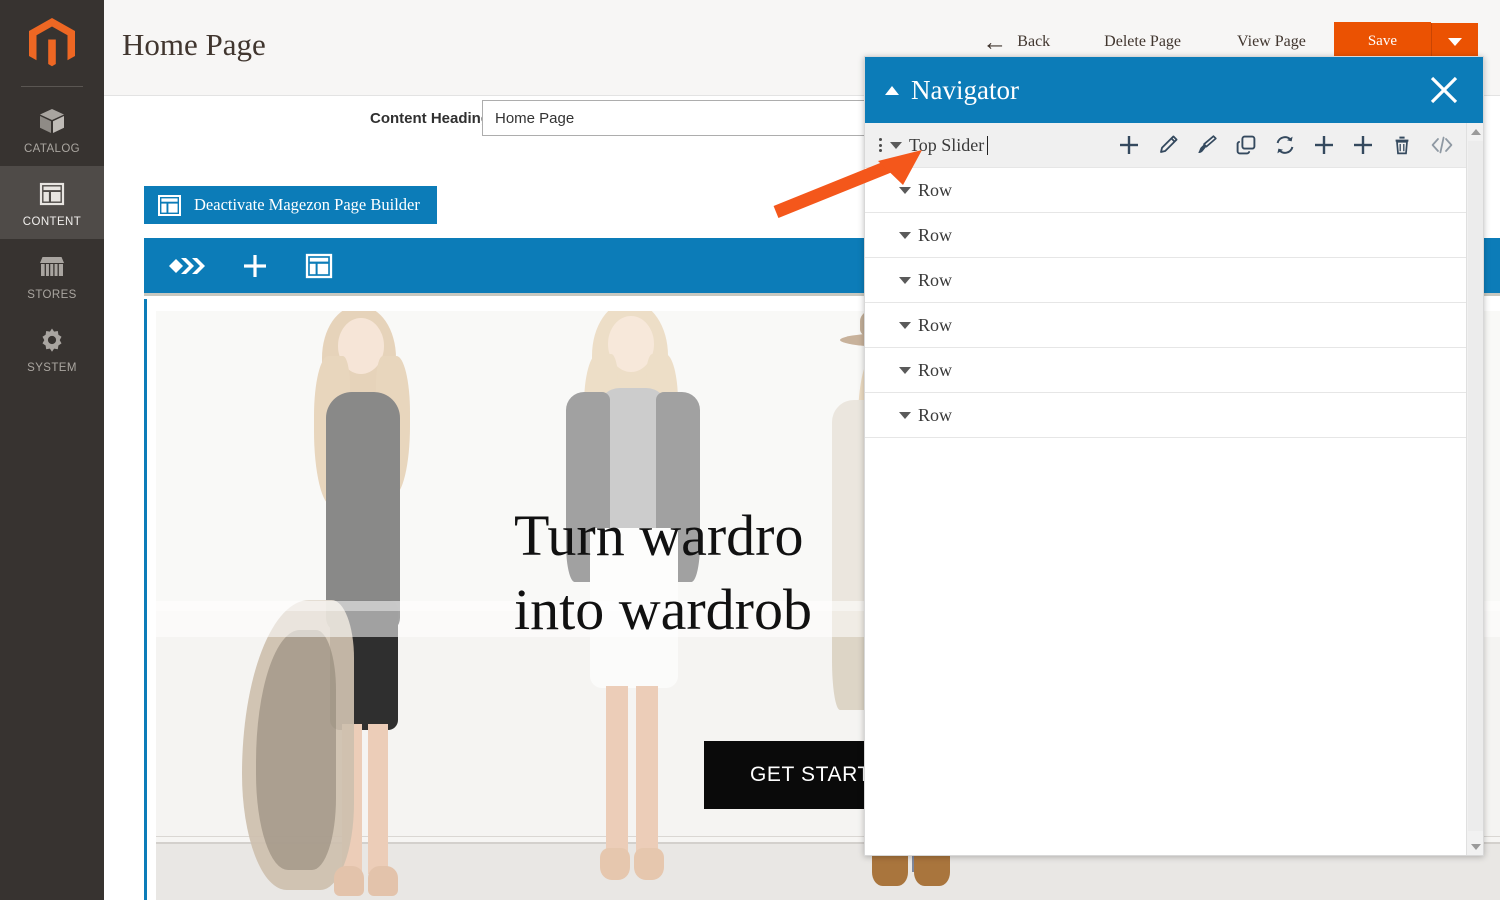 The width and height of the screenshot is (1500, 900). I want to click on edit-icon, so click(1168, 145).